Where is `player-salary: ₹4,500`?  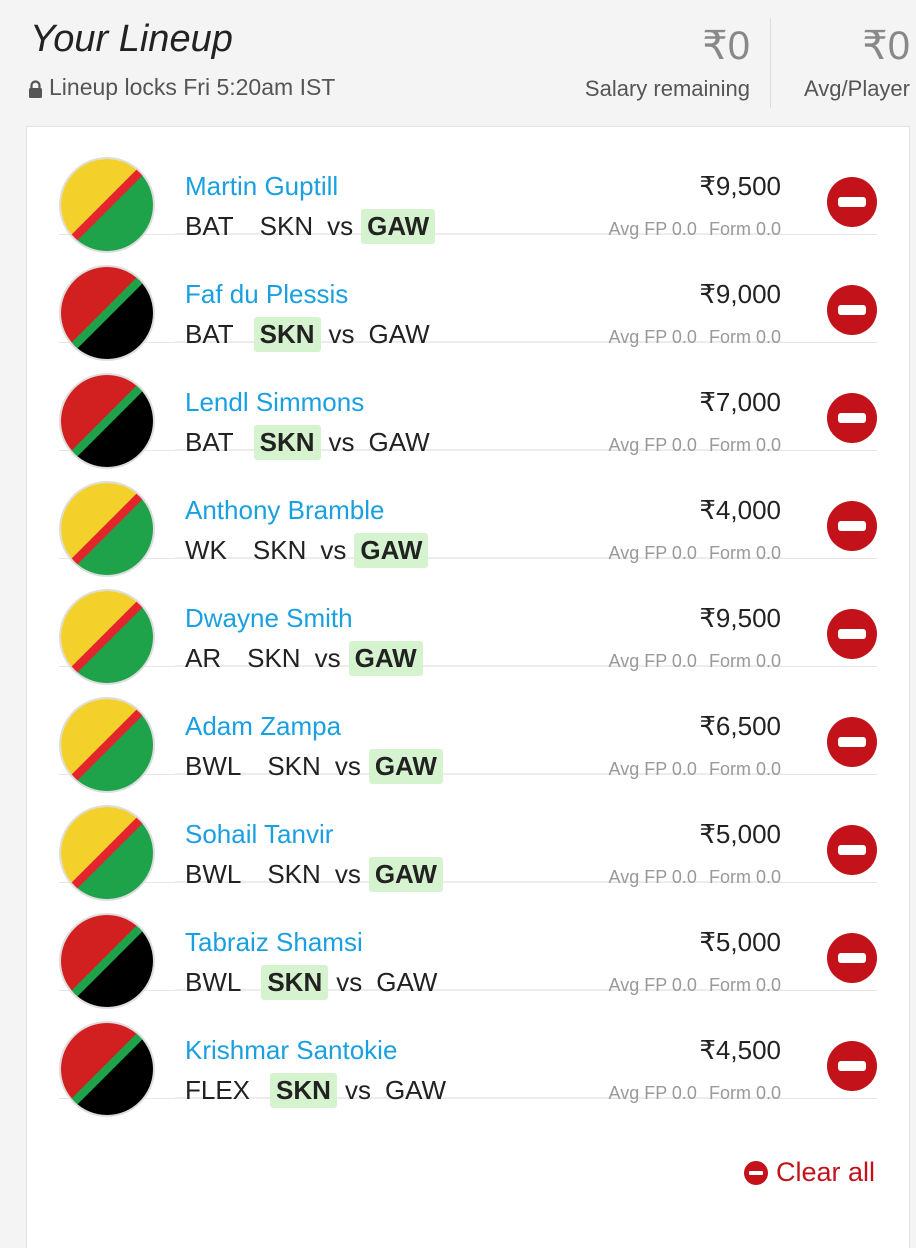
player-salary: ₹4,500 is located at coordinates (740, 1050).